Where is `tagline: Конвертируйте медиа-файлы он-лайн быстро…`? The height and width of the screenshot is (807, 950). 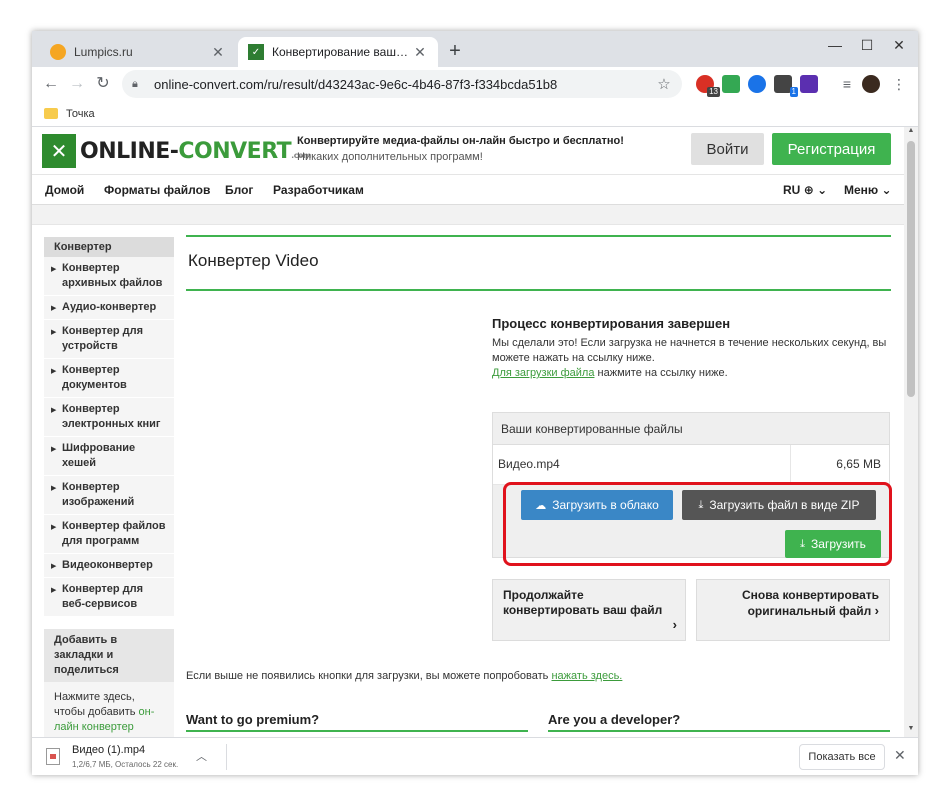 tagline: Конвертируйте медиа-файлы он-лайн быстро… is located at coordinates (460, 149).